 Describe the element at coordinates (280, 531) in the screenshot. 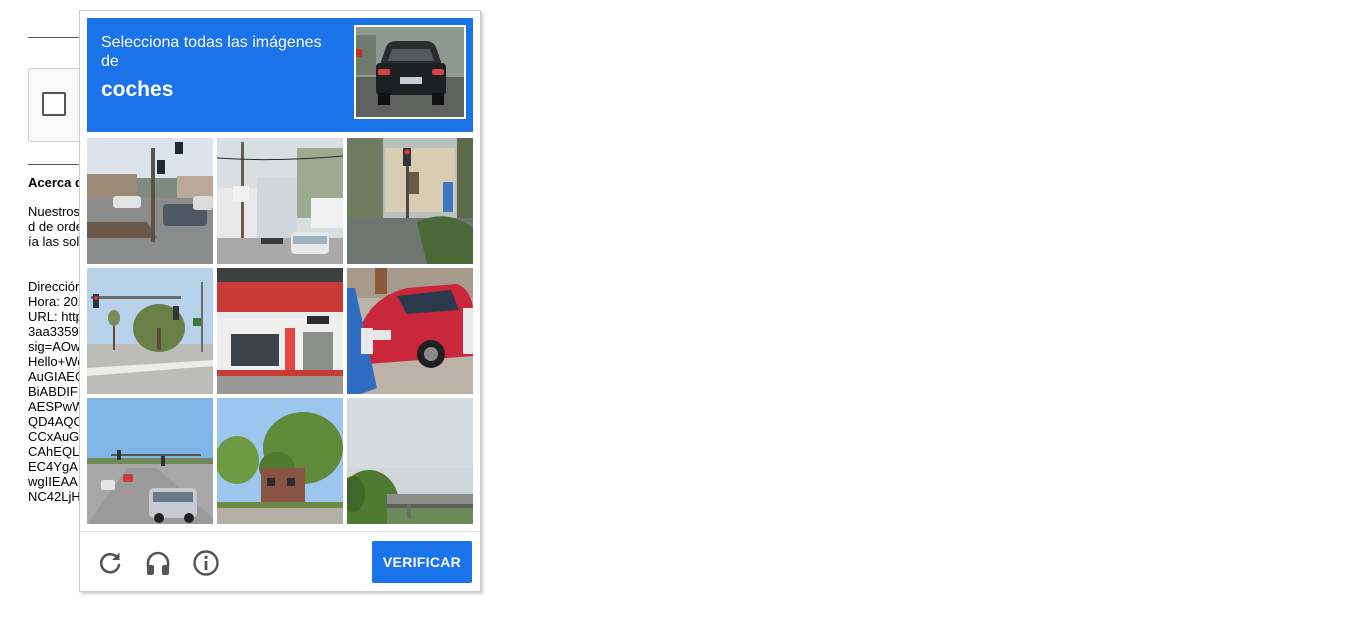

I see `footer-divider` at that location.